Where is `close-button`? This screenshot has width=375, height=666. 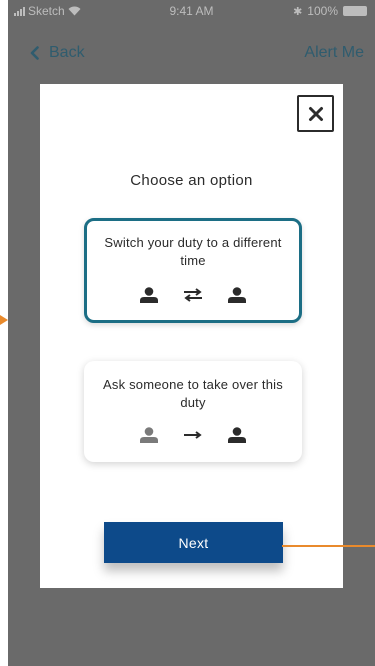 close-button is located at coordinates (315, 113).